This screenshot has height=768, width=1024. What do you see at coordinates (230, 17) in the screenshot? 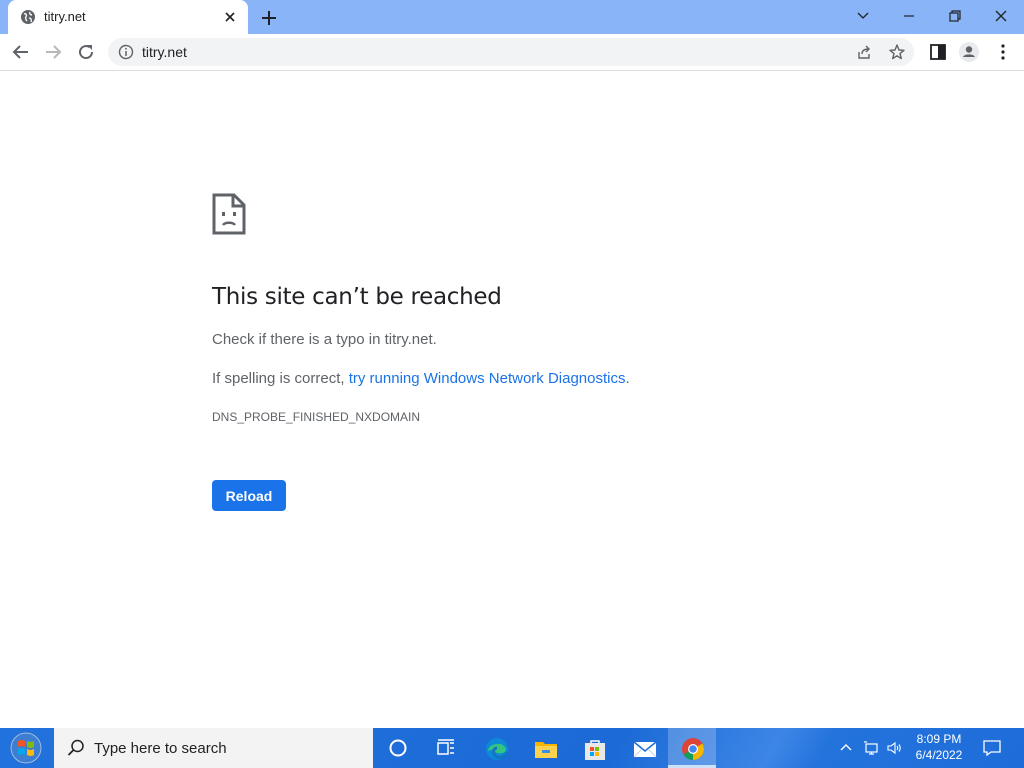
I see `close-icon` at bounding box center [230, 17].